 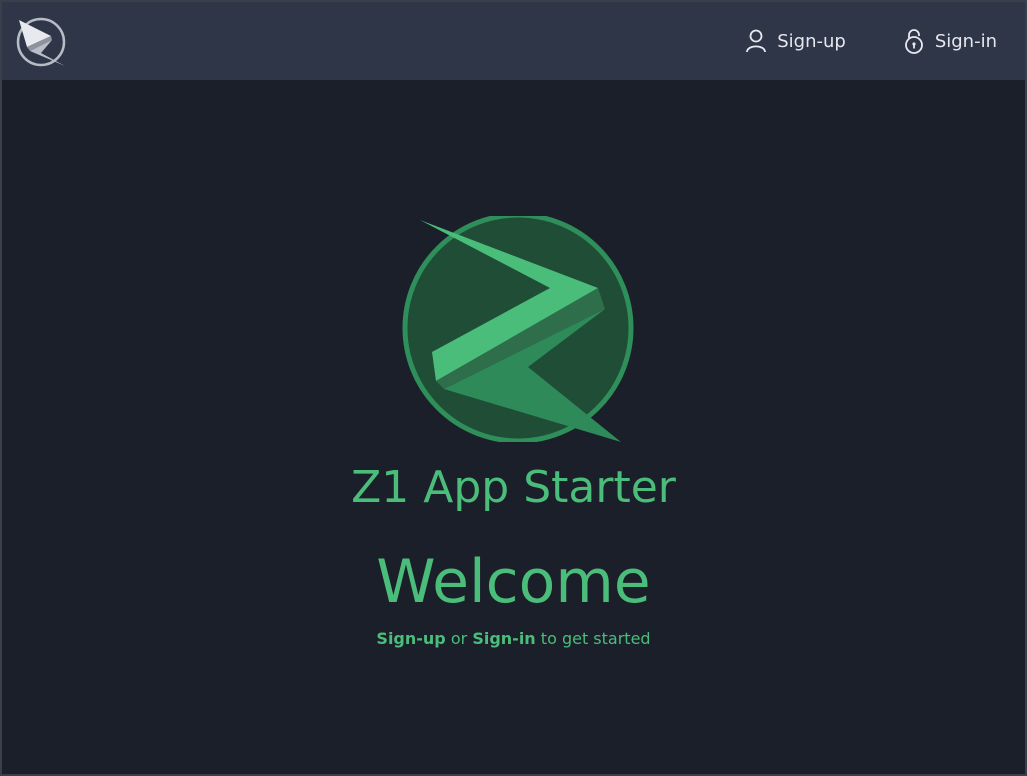 I want to click on header-nav: Sign-up Sign-in, so click(x=885, y=41).